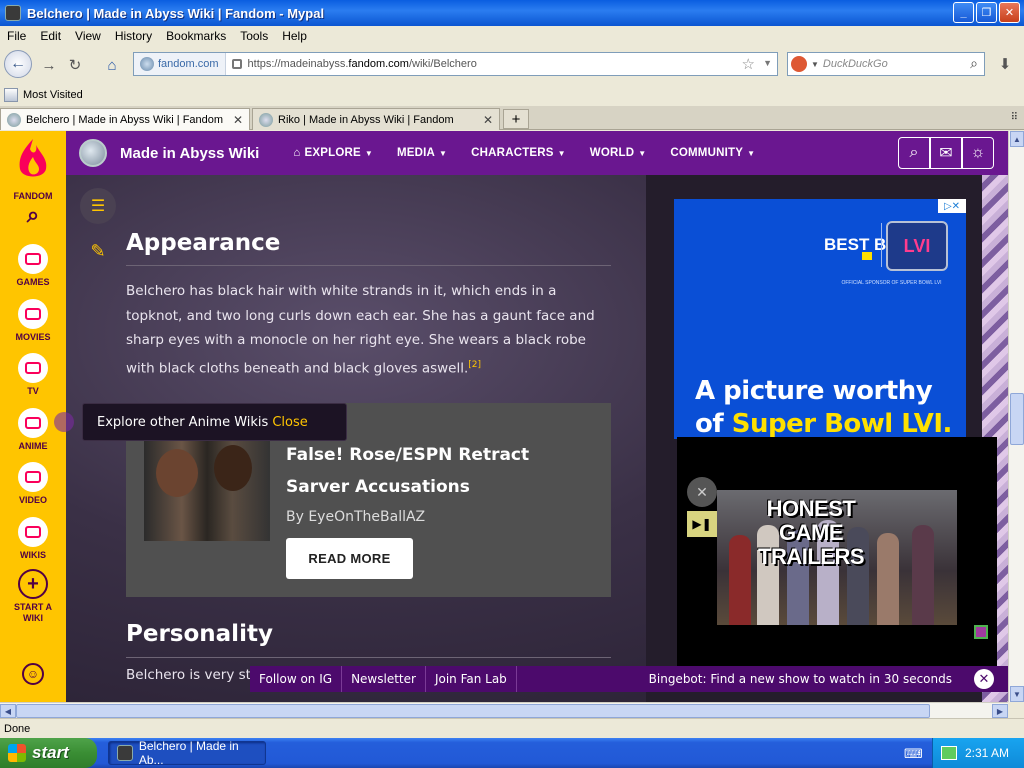 This screenshot has height=768, width=1024. Describe the element at coordinates (984, 679) in the screenshot. I see `close-footer-icon: ✕` at that location.